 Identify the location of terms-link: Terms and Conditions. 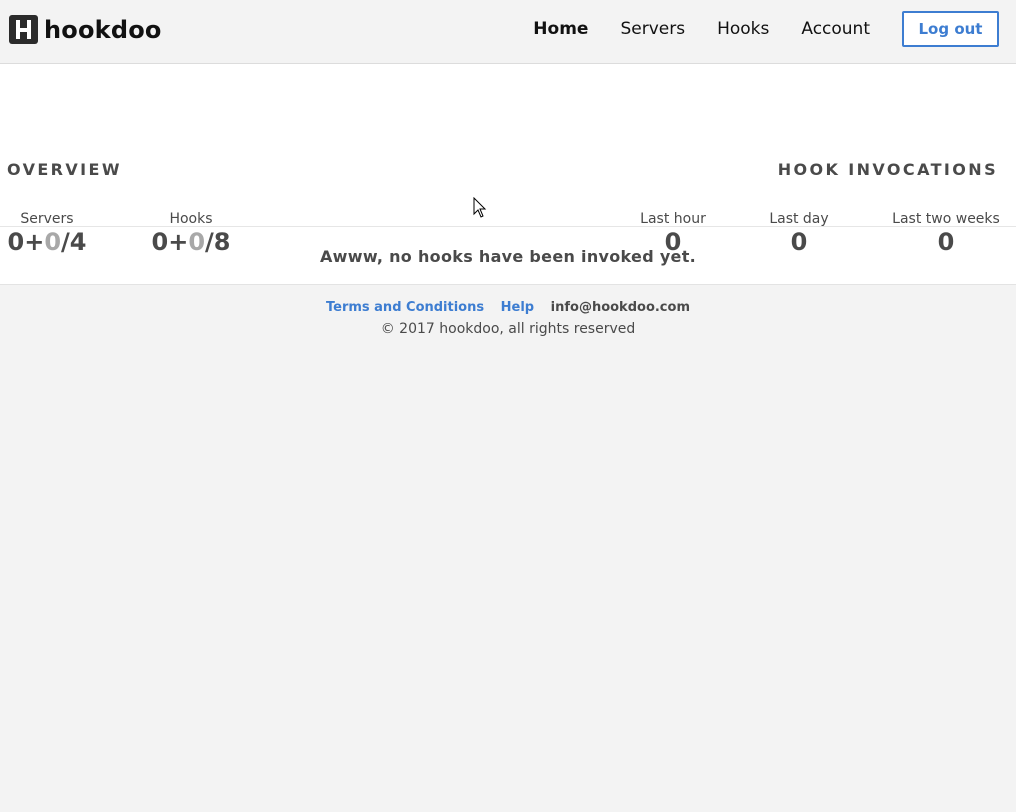
(405, 307).